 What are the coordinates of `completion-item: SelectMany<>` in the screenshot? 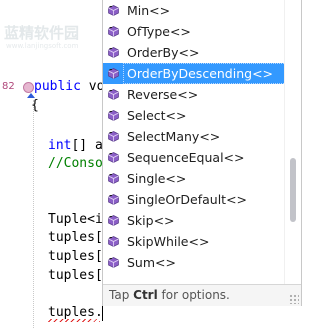 It's located at (195, 136).